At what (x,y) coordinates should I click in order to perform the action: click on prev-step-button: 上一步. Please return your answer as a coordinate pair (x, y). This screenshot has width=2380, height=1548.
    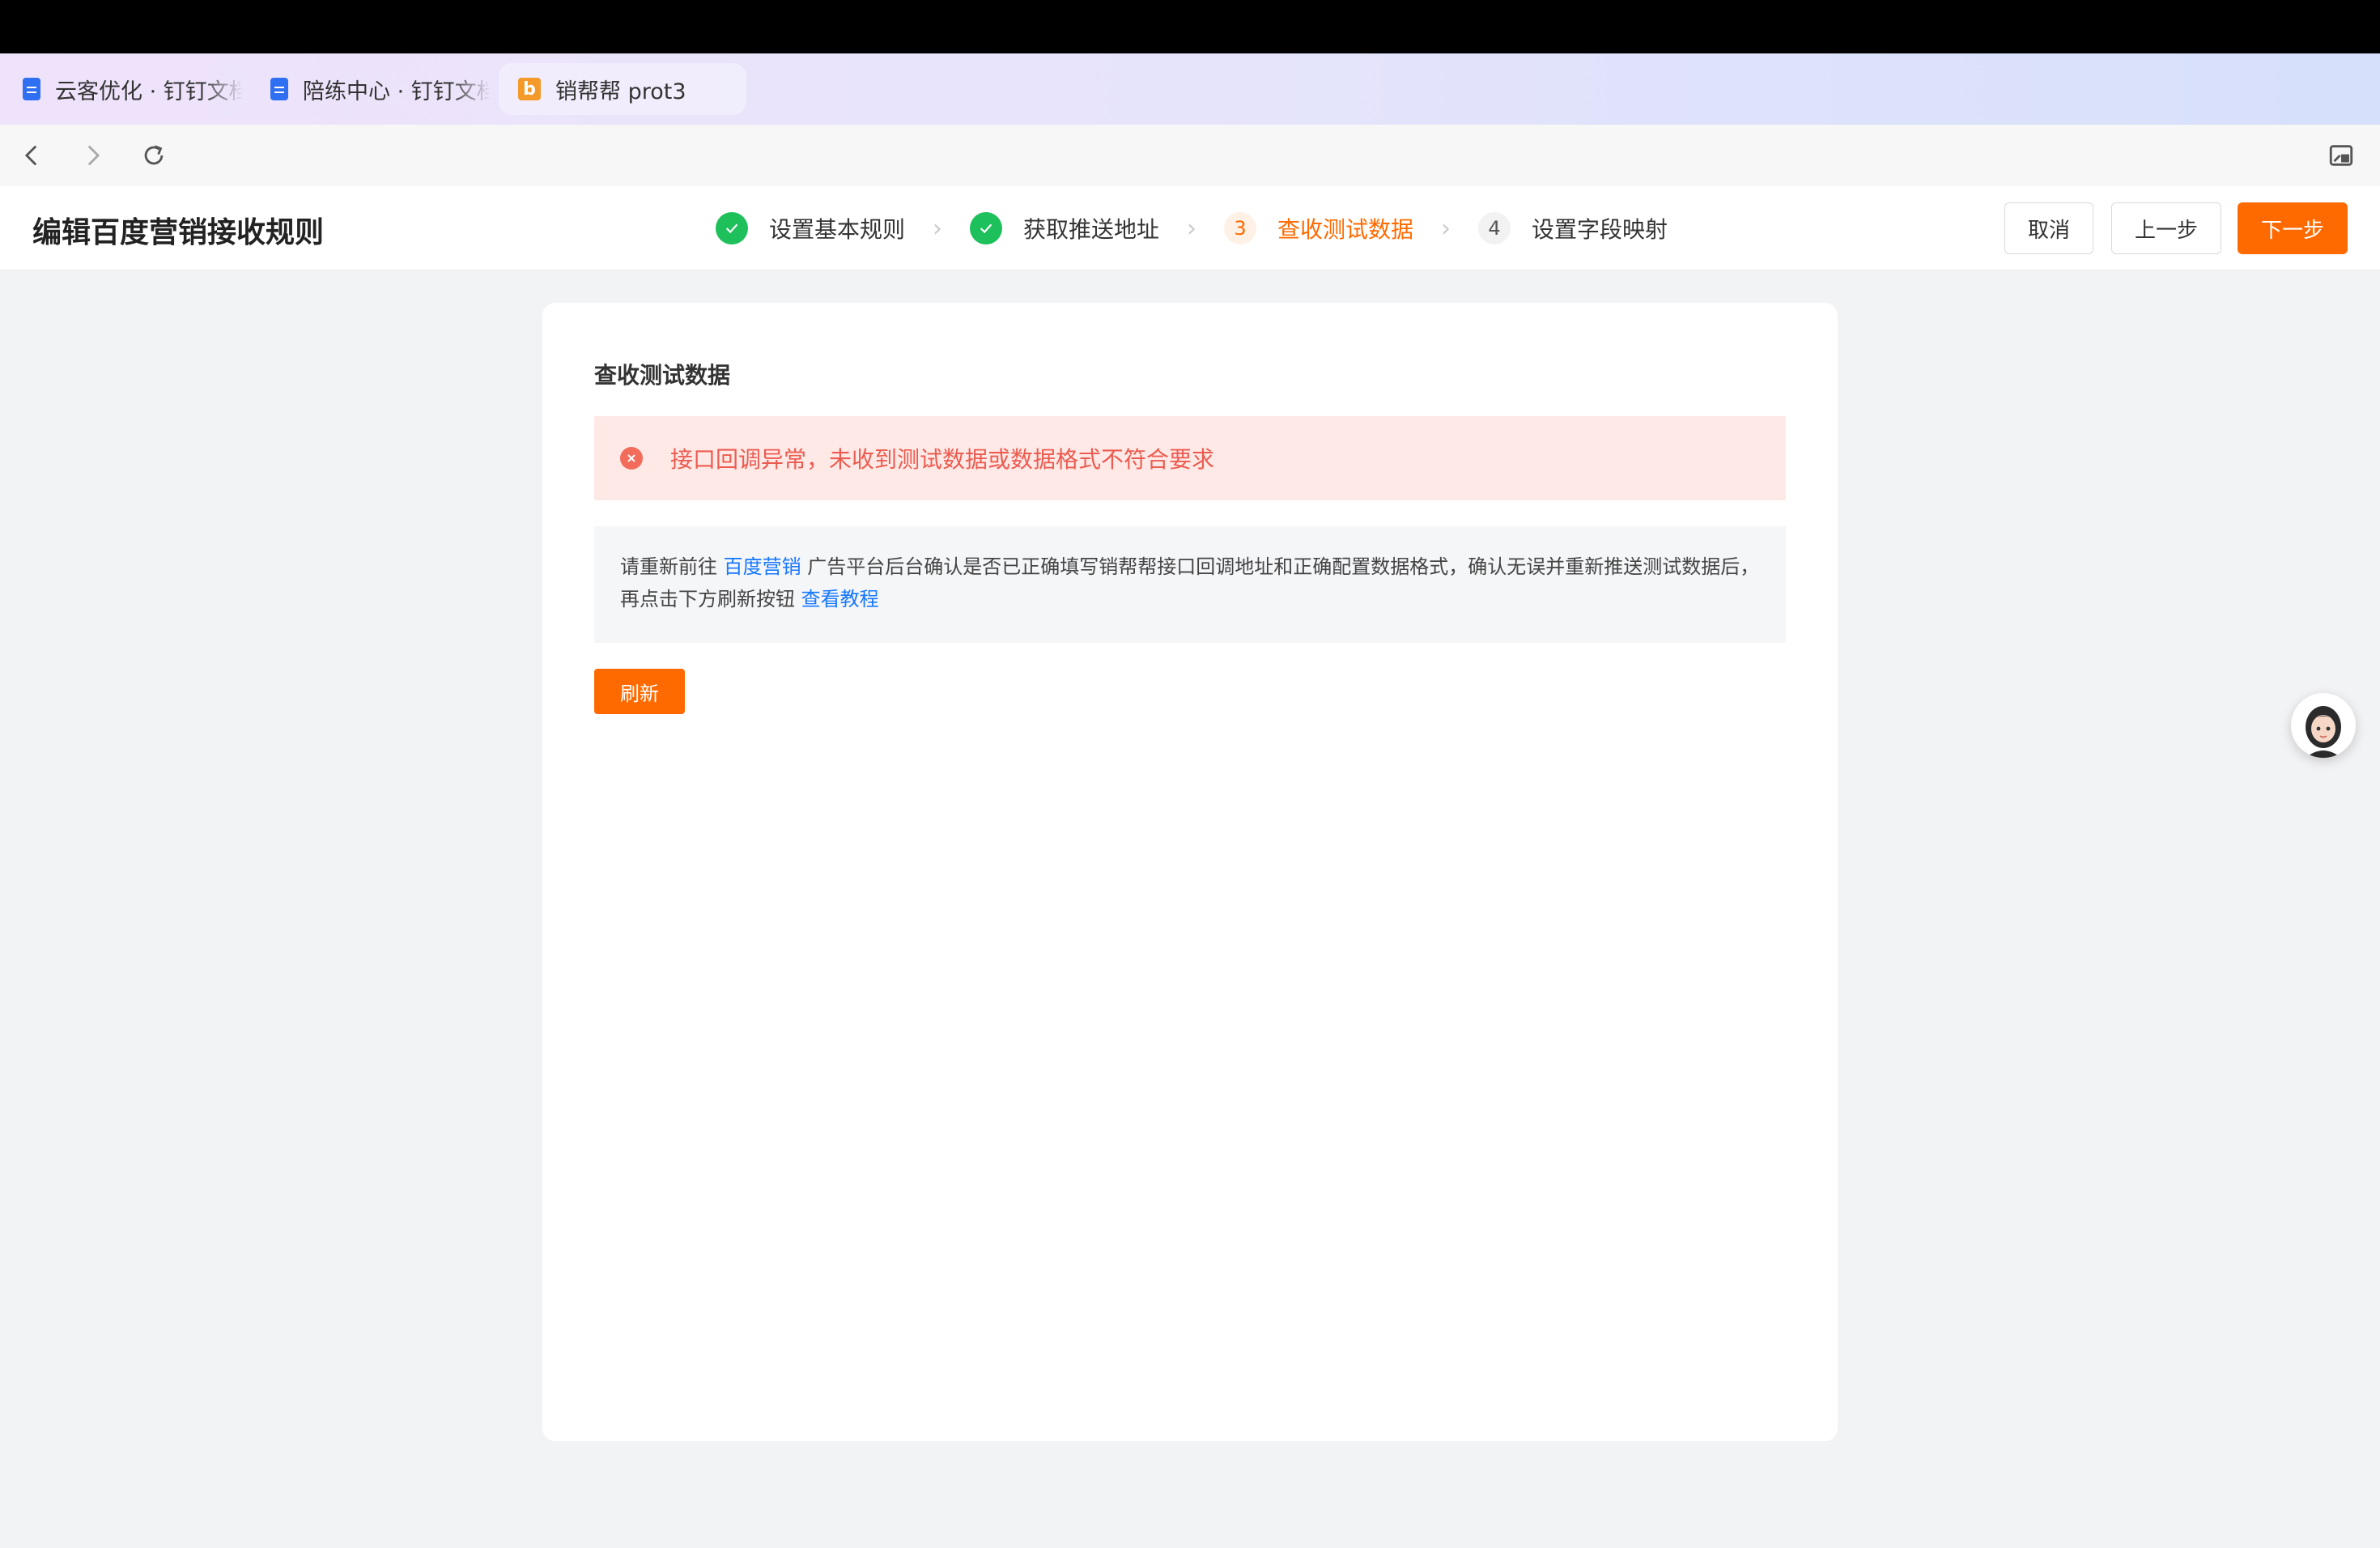
    Looking at the image, I should click on (2166, 228).